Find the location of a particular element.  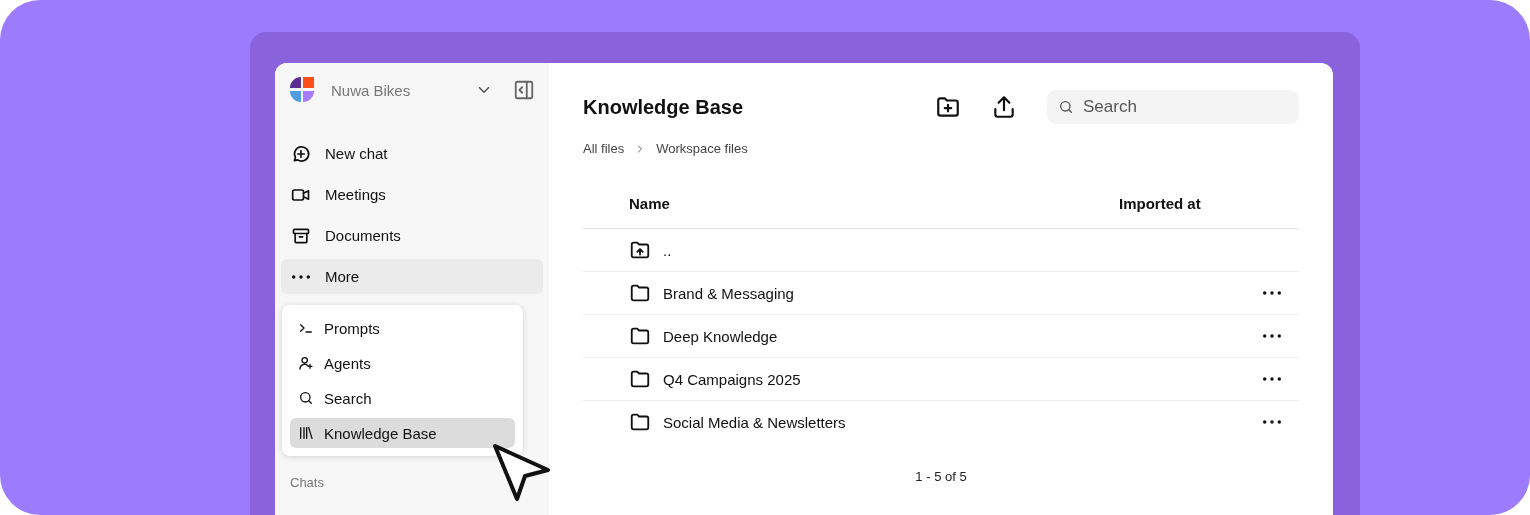

upload-button is located at coordinates (1004, 107).